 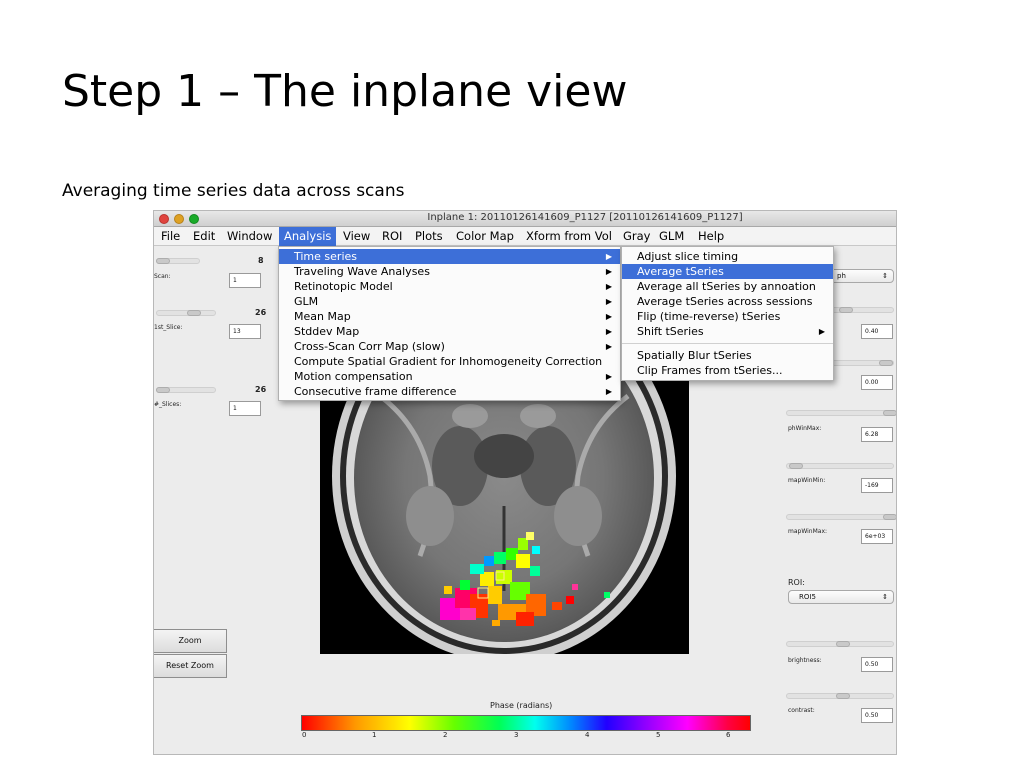 What do you see at coordinates (162, 276) in the screenshot?
I see `scan-label: Scan:` at bounding box center [162, 276].